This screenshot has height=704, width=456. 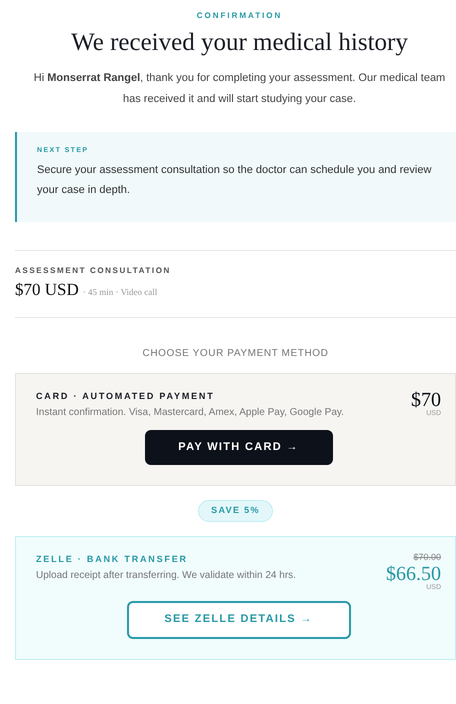 What do you see at coordinates (93, 271) in the screenshot?
I see `consultation-label: ASSESSMENT CONSULTATION` at bounding box center [93, 271].